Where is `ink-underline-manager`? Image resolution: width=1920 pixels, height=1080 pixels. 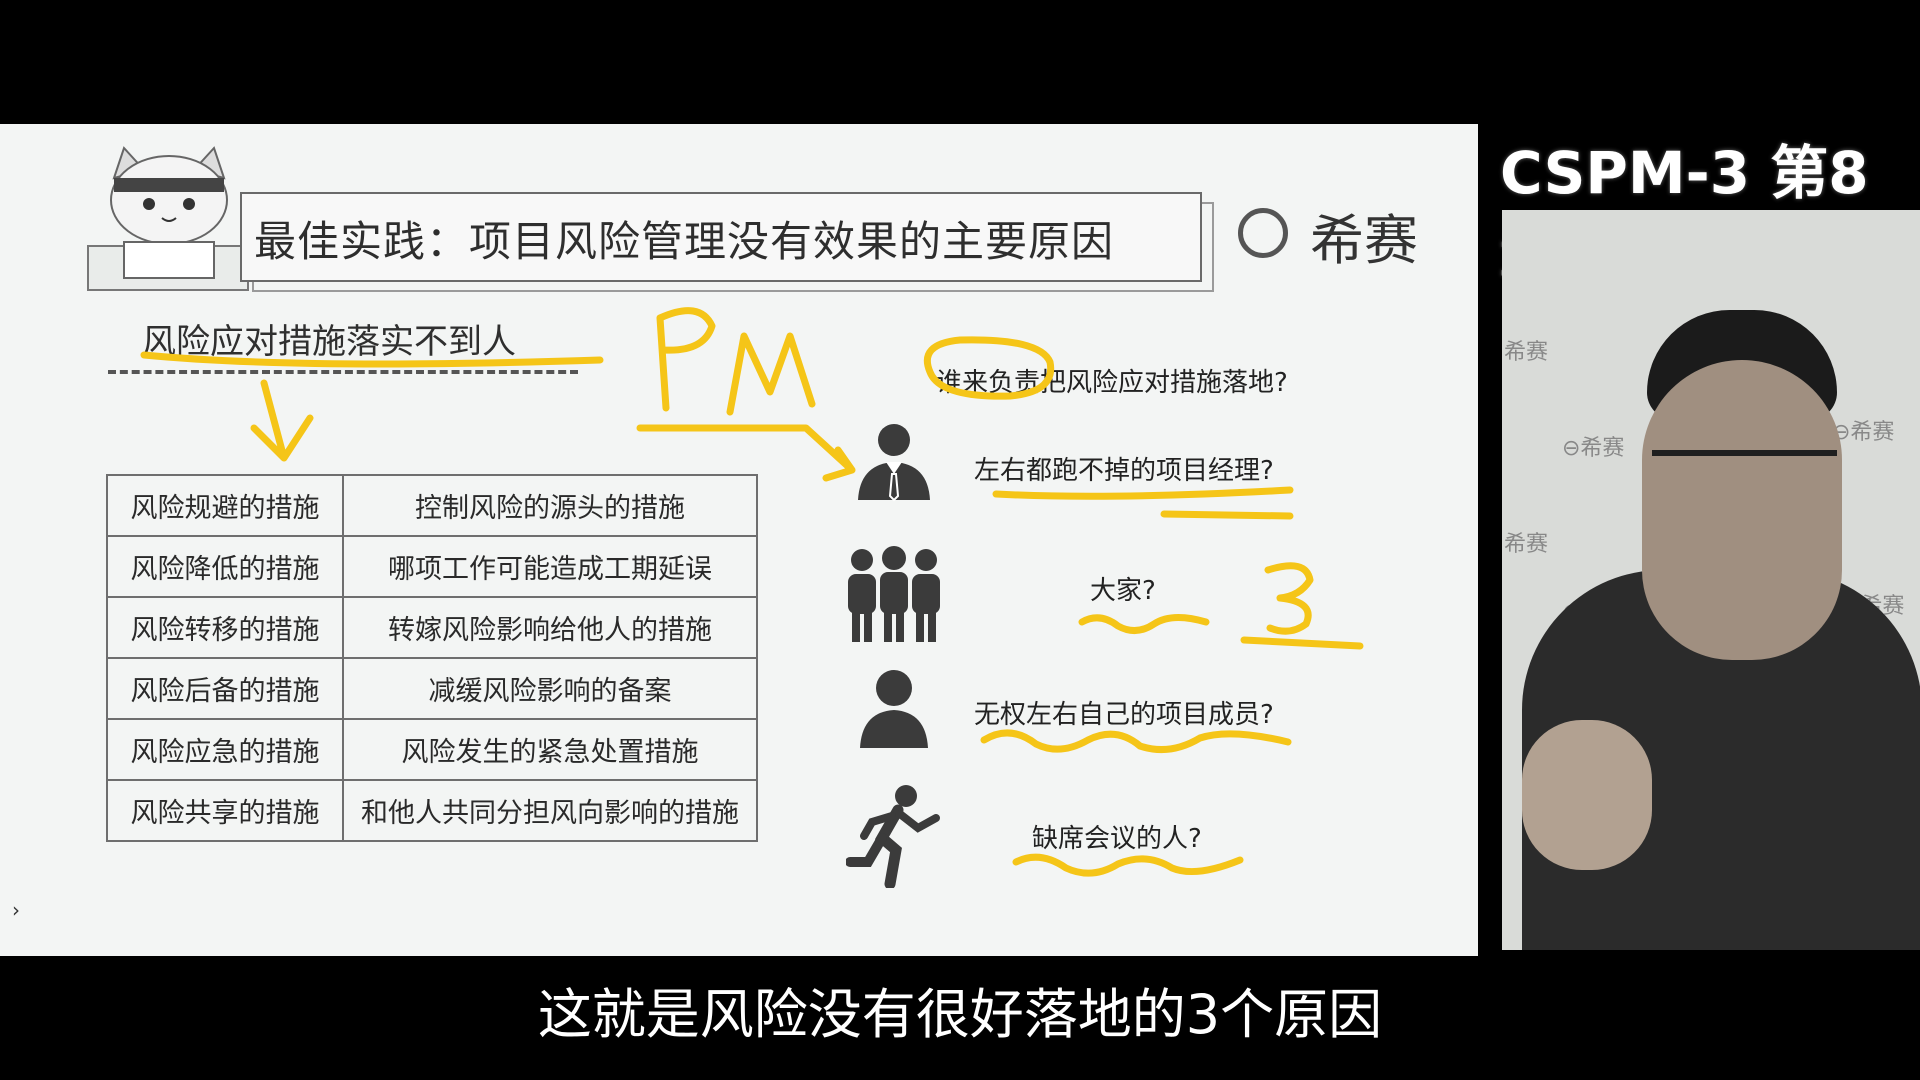 ink-underline-manager is located at coordinates (1143, 503).